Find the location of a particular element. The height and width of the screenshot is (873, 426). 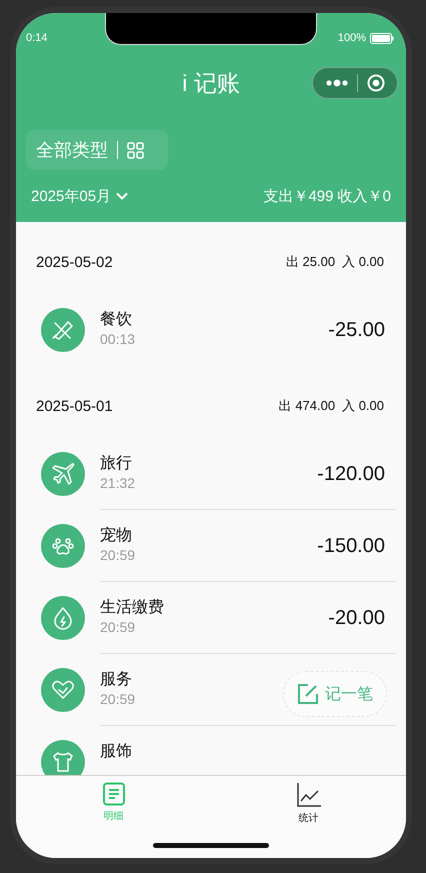

category-name: 服务 is located at coordinates (116, 680).